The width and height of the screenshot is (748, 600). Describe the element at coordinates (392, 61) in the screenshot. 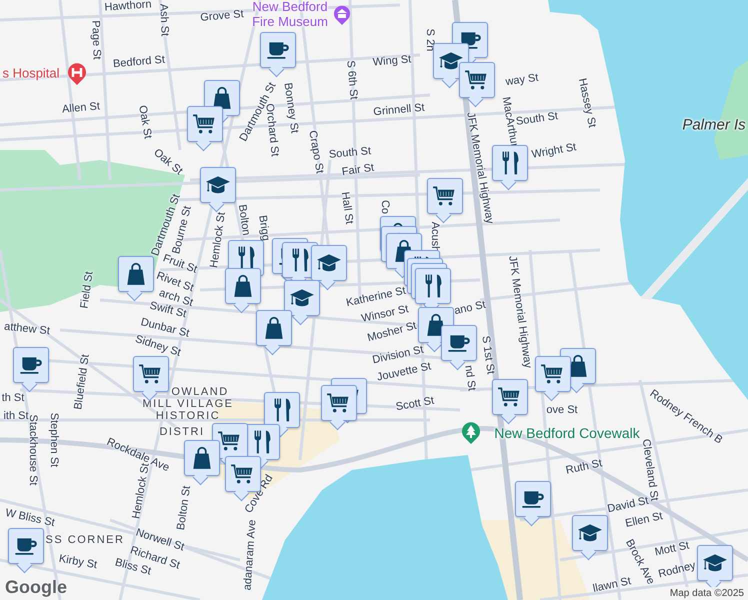

I see `street-label: Wing St` at that location.